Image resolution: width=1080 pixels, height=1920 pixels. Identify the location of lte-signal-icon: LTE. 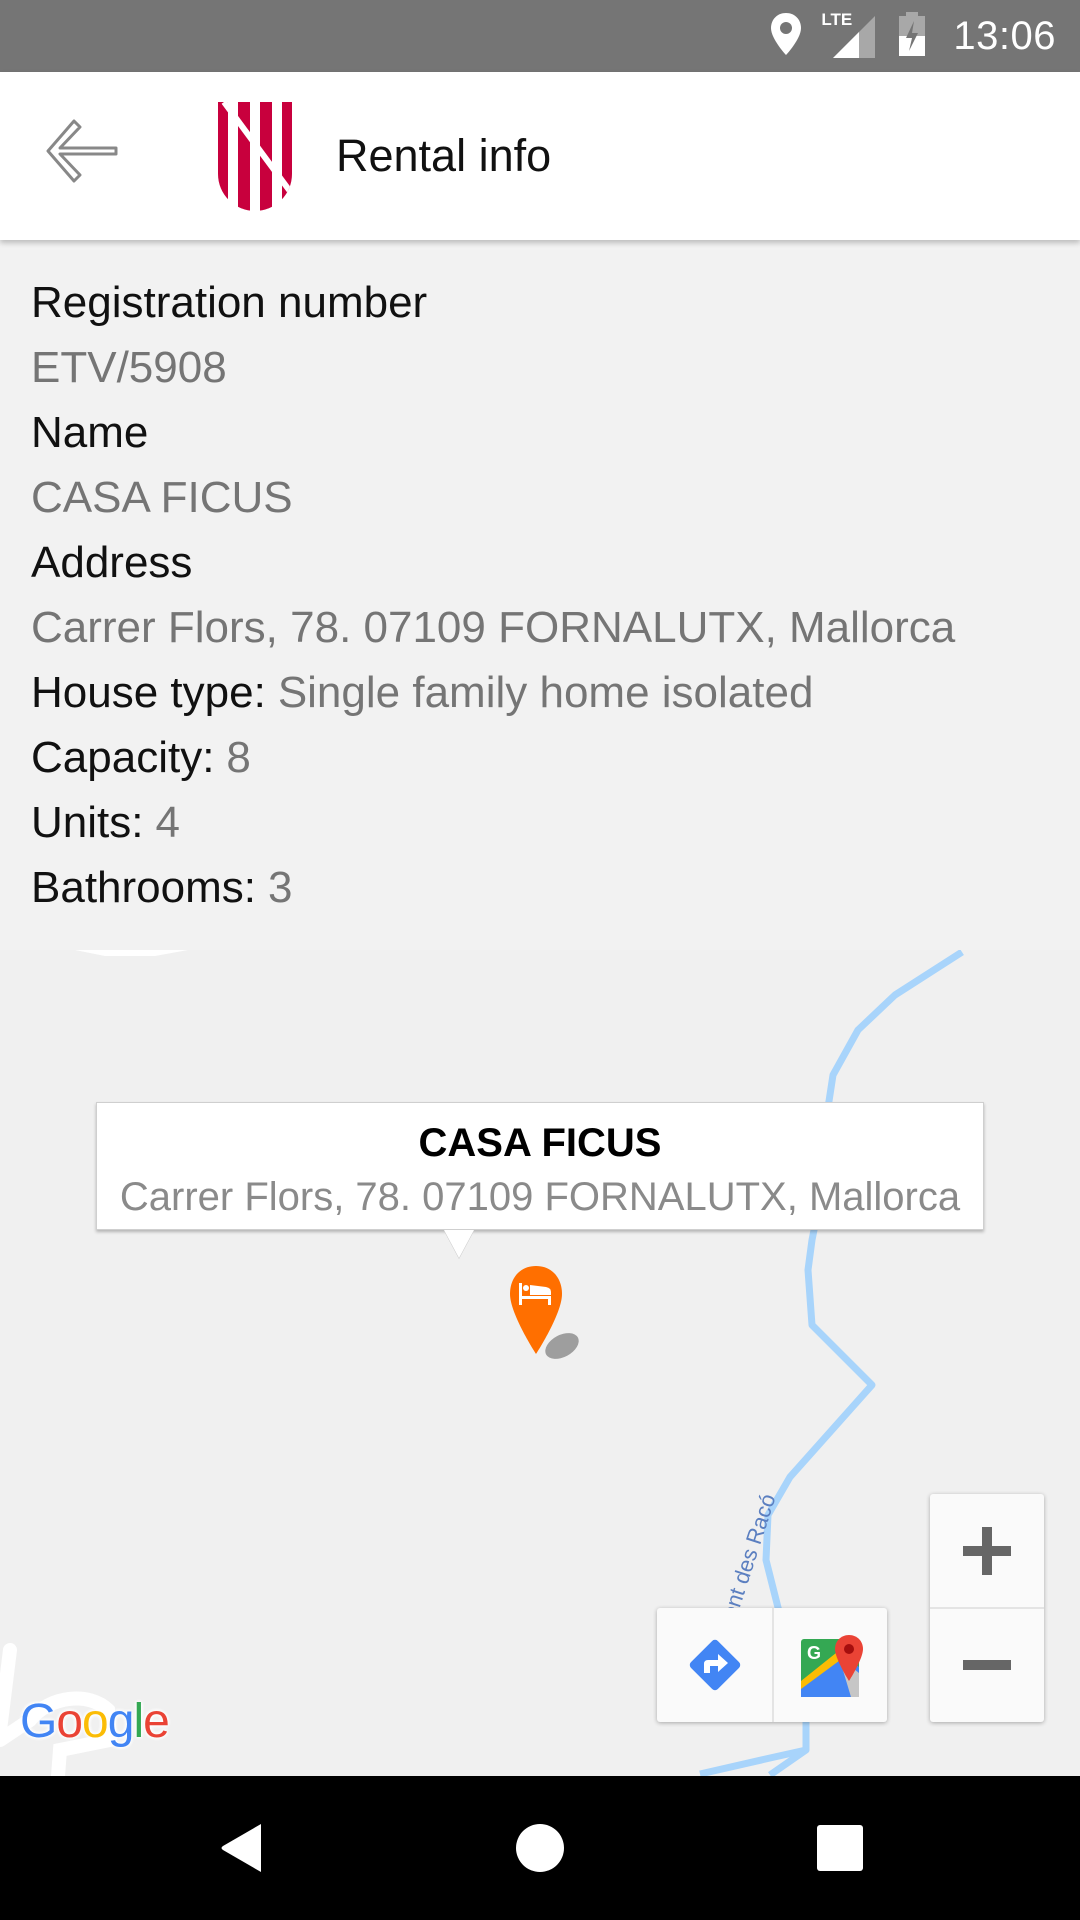
(850, 35).